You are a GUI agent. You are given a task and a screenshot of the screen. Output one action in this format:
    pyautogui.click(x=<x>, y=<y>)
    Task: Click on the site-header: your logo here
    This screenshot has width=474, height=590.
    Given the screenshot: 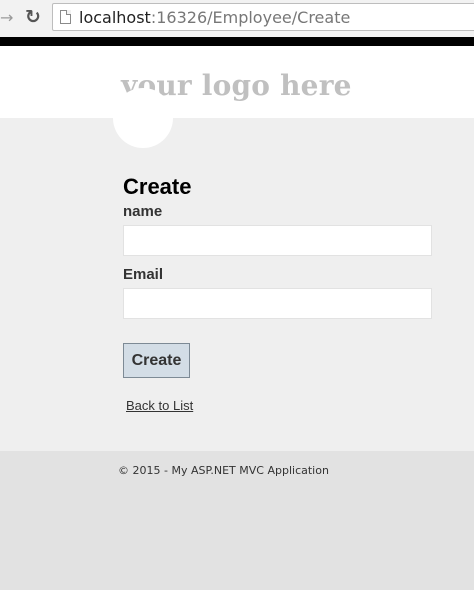 What is the action you would take?
    pyautogui.click(x=237, y=82)
    